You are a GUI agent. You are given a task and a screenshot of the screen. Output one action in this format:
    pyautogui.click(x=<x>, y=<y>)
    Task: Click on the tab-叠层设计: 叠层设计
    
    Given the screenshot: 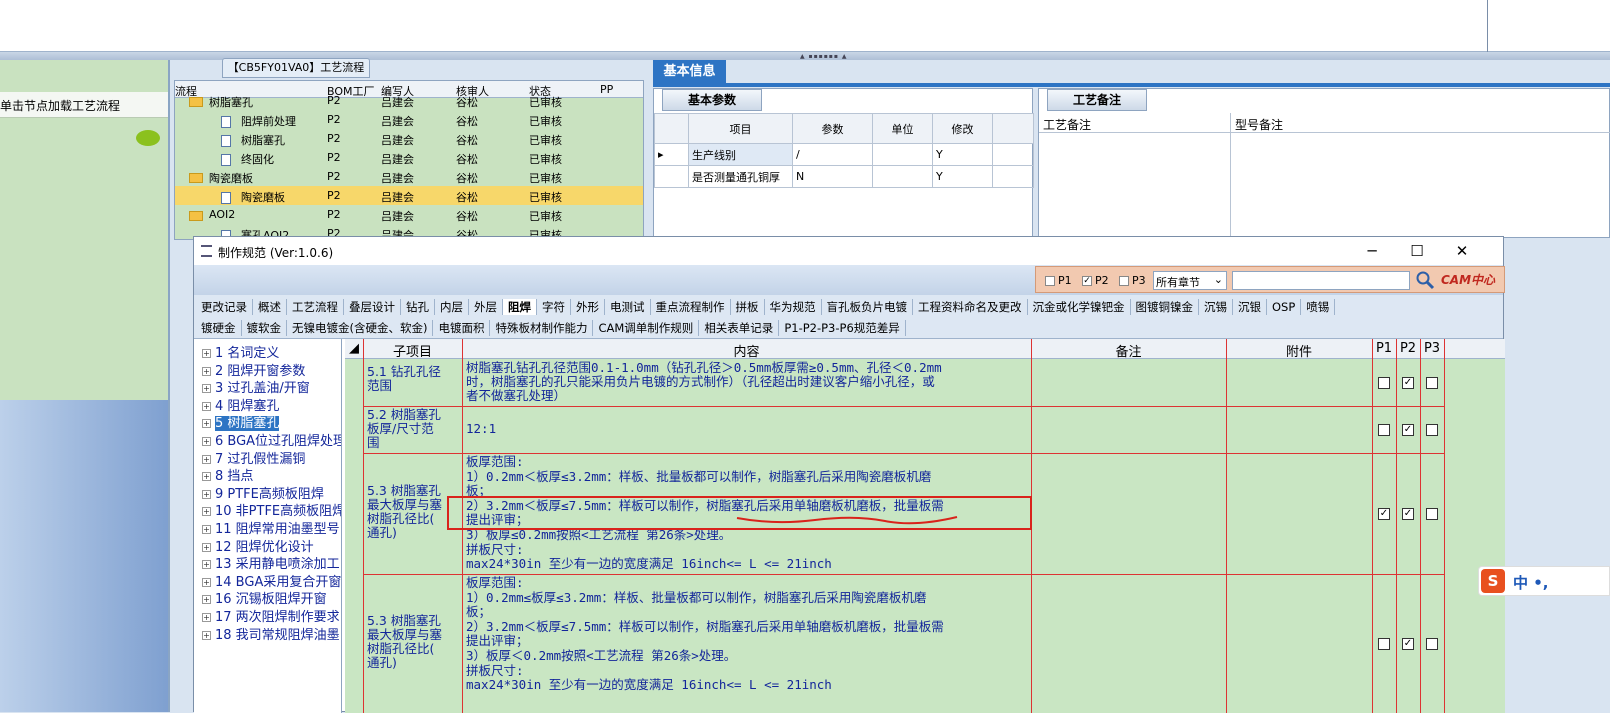 What is the action you would take?
    pyautogui.click(x=372, y=307)
    